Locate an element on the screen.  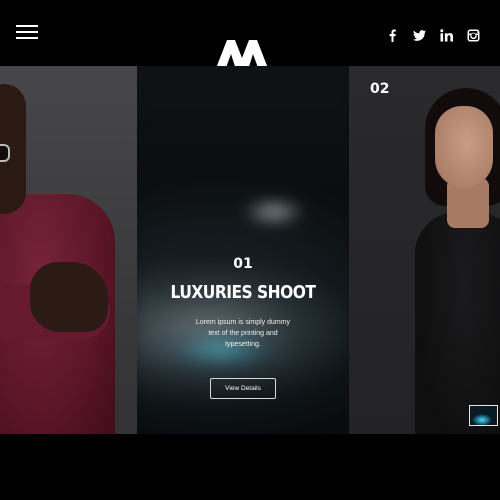
model-hand-image is located at coordinates (69, 297).